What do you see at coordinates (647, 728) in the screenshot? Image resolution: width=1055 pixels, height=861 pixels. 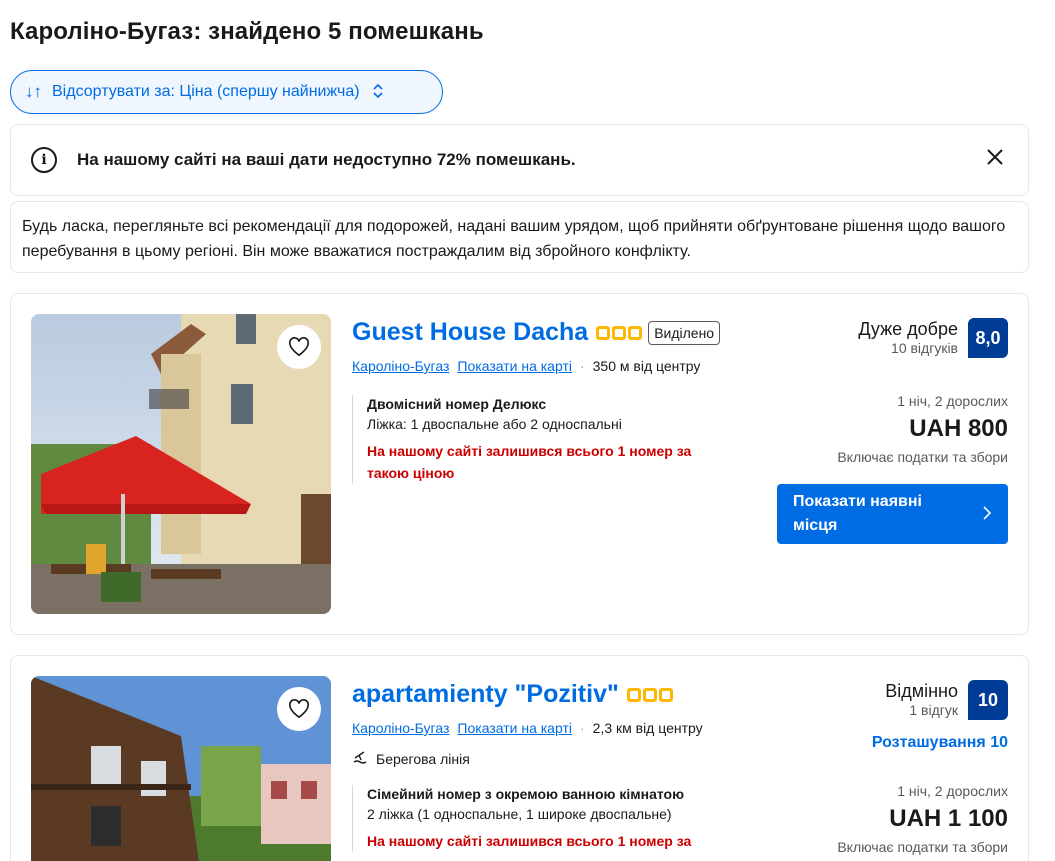 I see `distance: 2,3 км від центру` at bounding box center [647, 728].